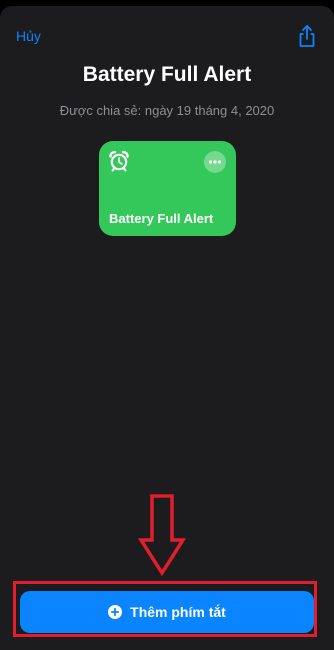 This screenshot has height=650, width=334. Describe the element at coordinates (161, 218) in the screenshot. I see `tile-label: Battery Full Alert` at that location.